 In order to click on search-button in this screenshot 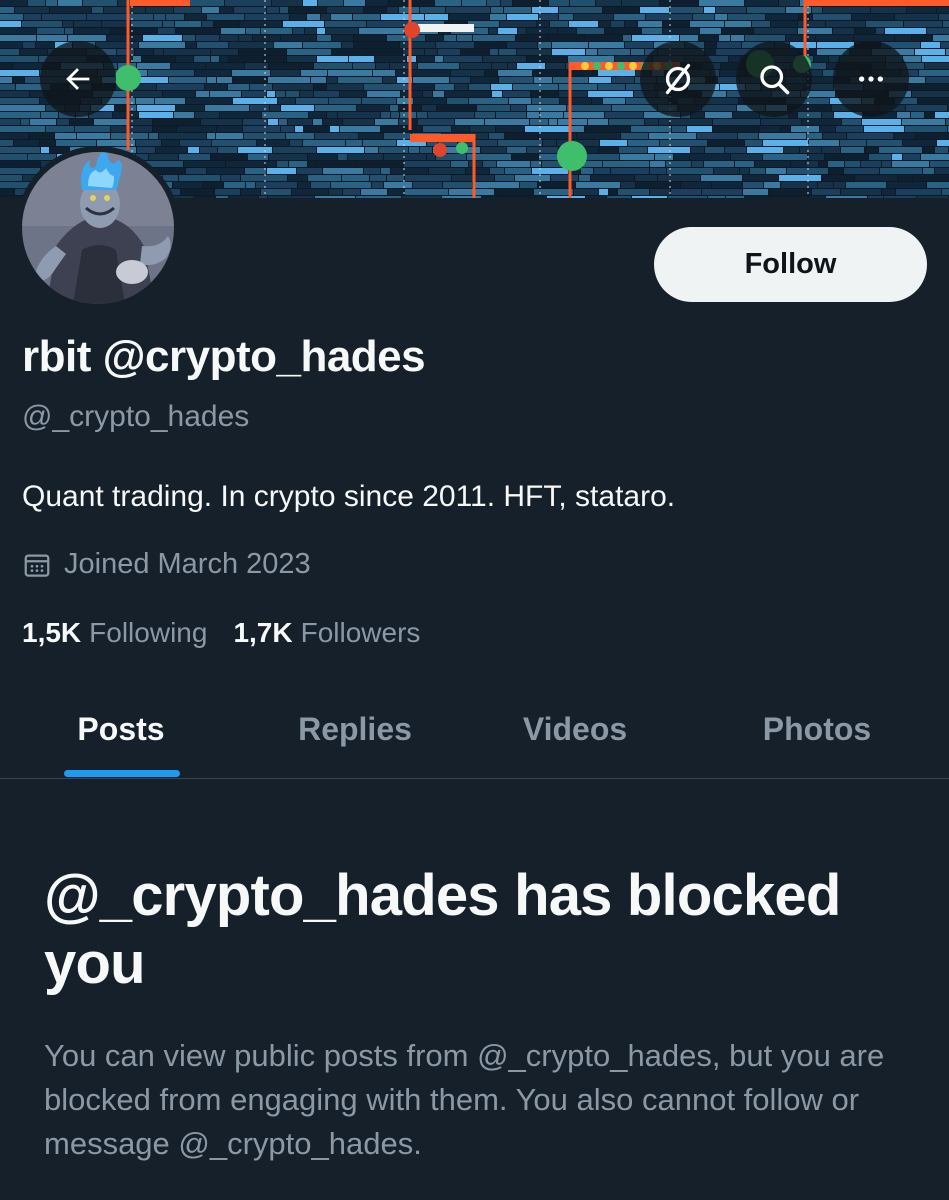, I will do `click(774, 79)`.